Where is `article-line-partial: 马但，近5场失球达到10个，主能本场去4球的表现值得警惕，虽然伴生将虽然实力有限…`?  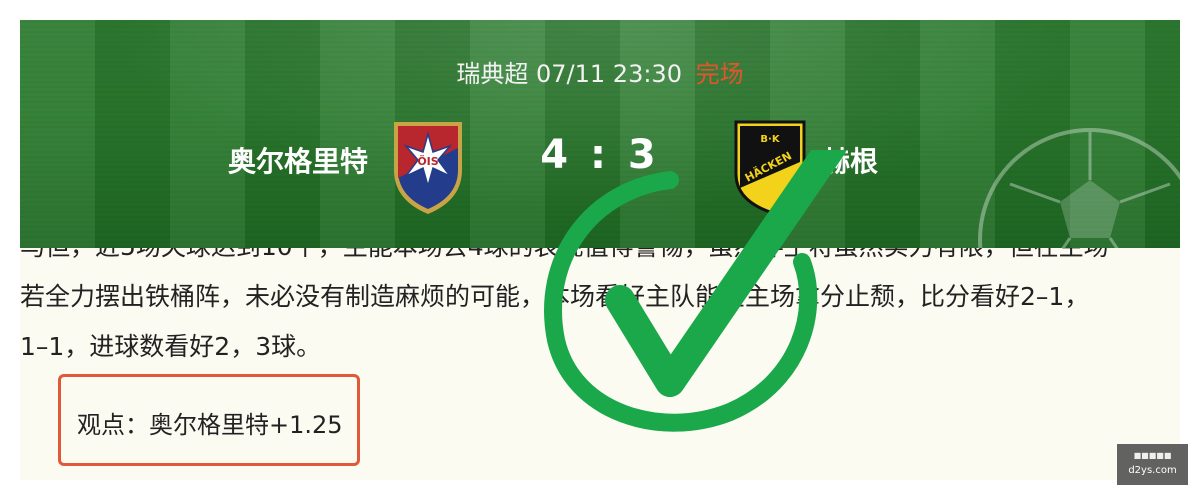 article-line-partial: 马但，近5场失球达到10个，主能本场去4球的表现值得警惕，虽然伴生将虽然实力有限… is located at coordinates (600, 260).